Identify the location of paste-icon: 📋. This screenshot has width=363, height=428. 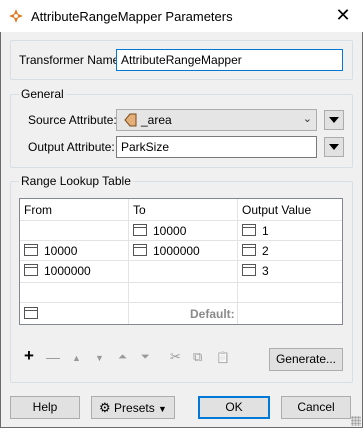
(223, 357).